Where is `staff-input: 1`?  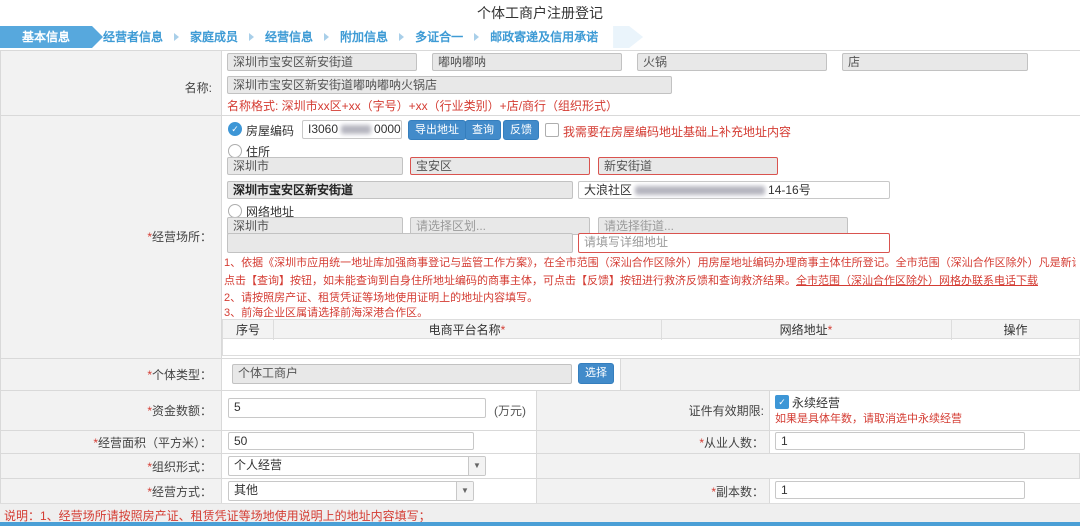 staff-input: 1 is located at coordinates (900, 441).